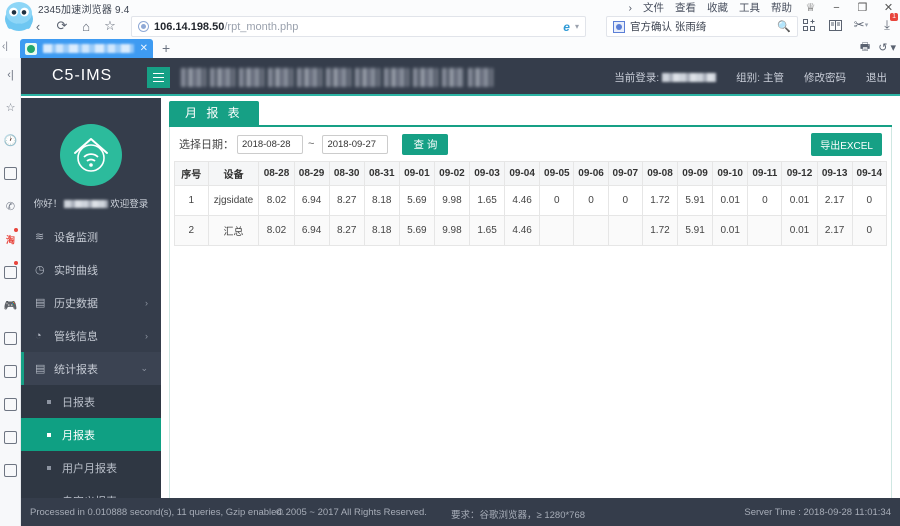 The image size is (900, 526). What do you see at coordinates (346, 173) in the screenshot?
I see `table-header-cell: 08-30` at bounding box center [346, 173].